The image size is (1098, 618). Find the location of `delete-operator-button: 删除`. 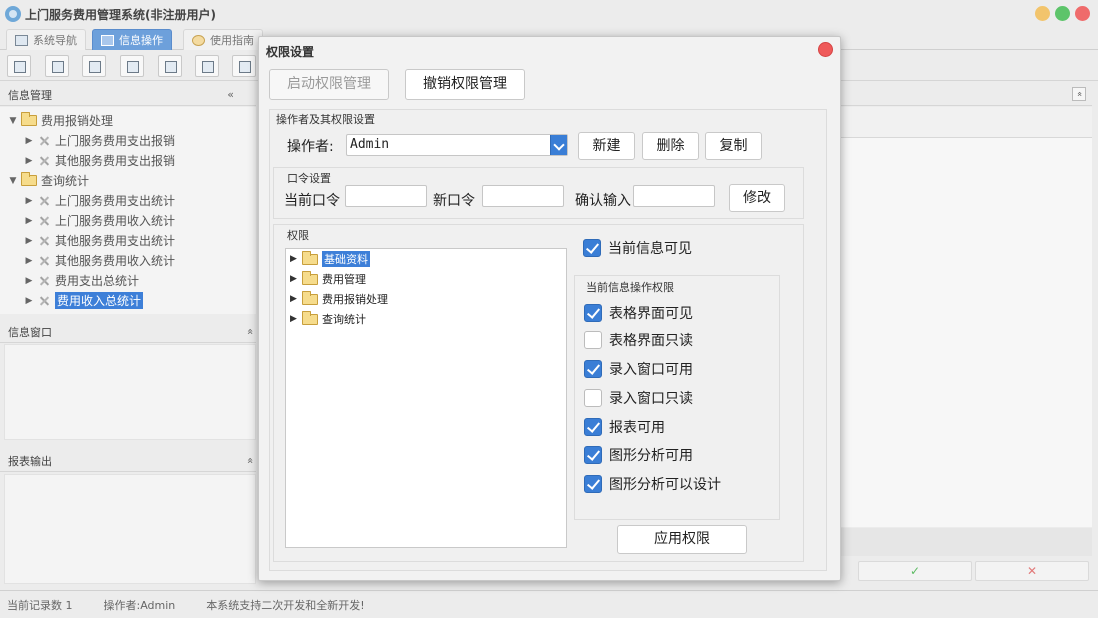

delete-operator-button: 删除 is located at coordinates (670, 146).